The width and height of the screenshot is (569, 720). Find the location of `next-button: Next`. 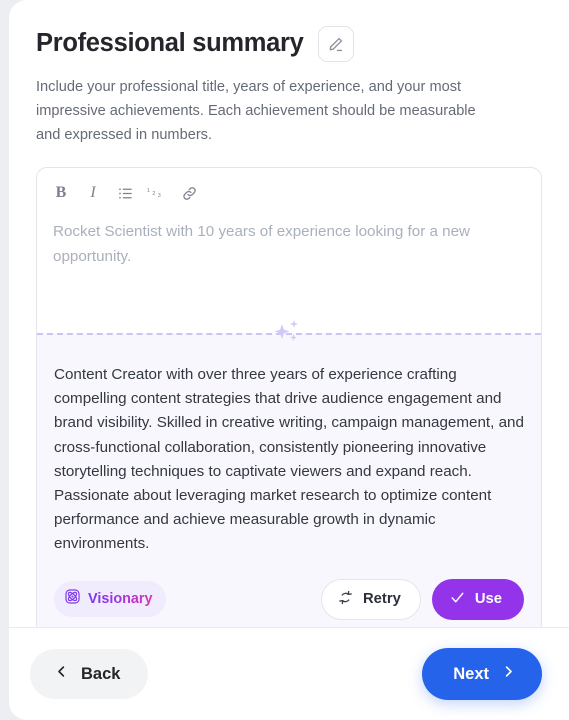

next-button: Next is located at coordinates (482, 674).